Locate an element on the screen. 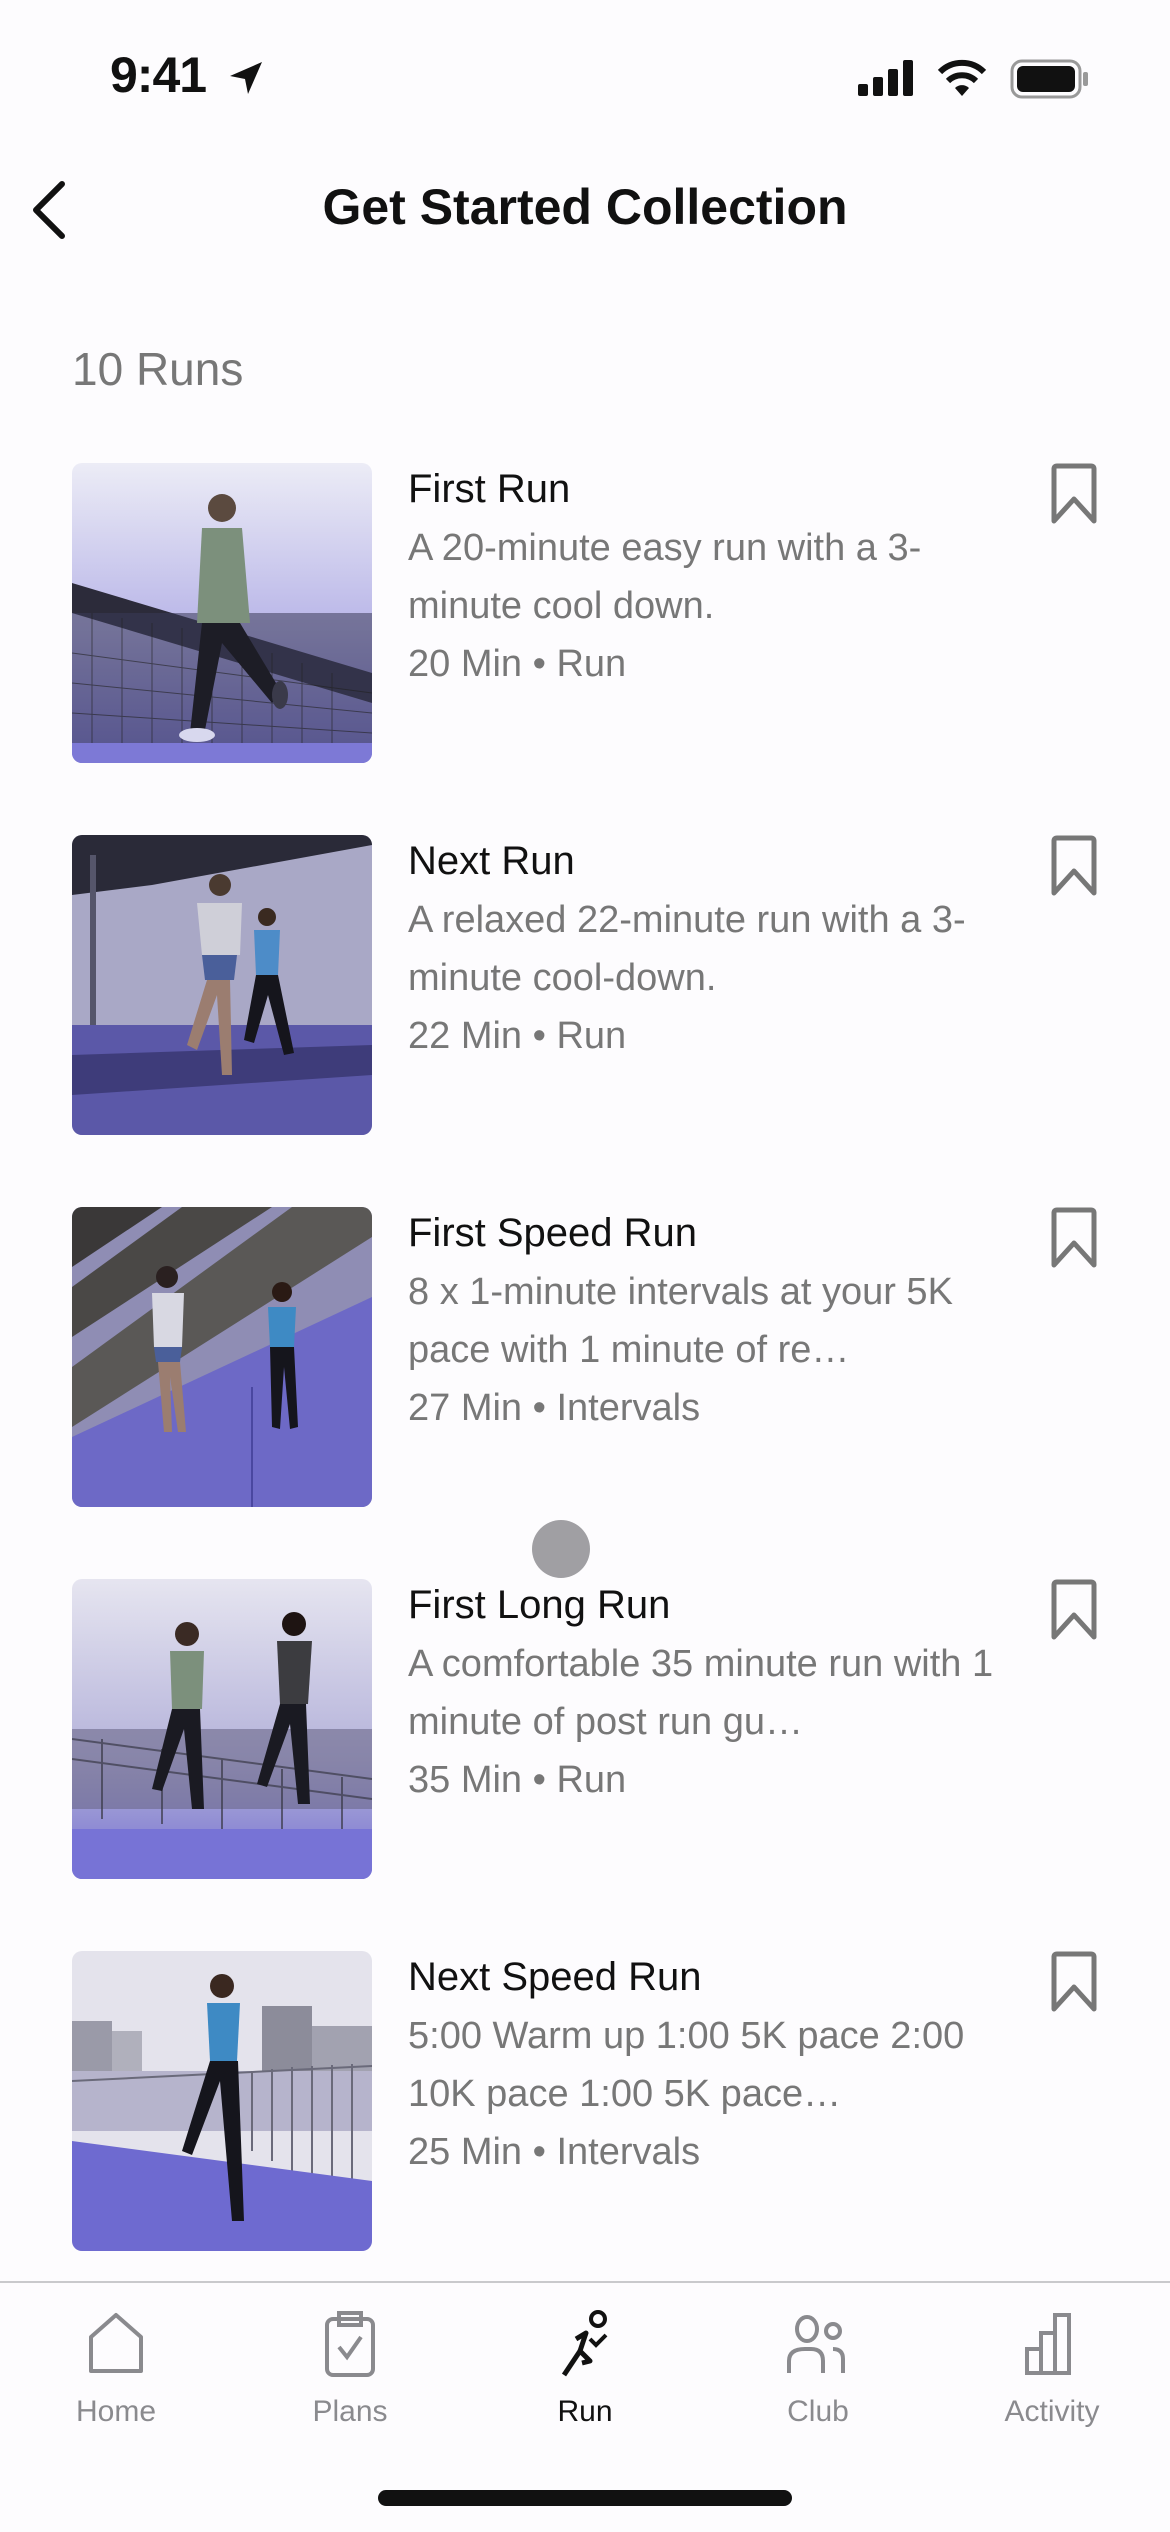  tab-label: Plans is located at coordinates (350, 2411).